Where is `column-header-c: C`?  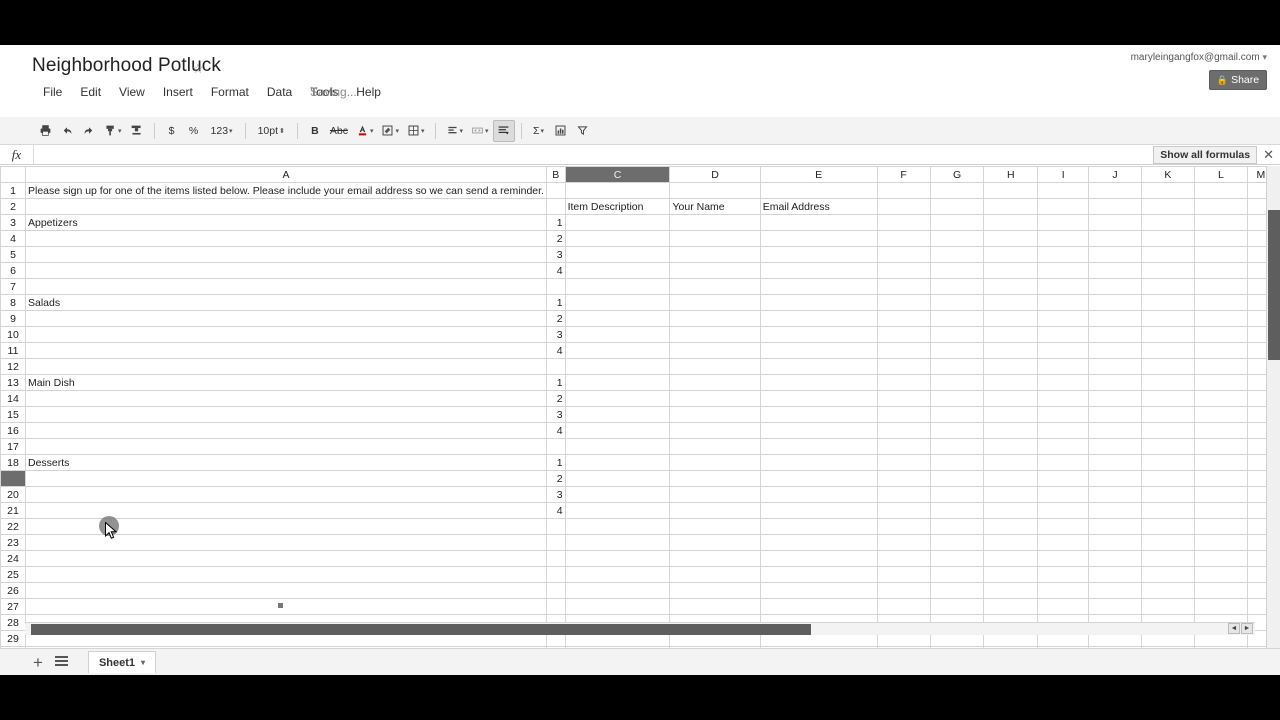 column-header-c: C is located at coordinates (617, 174).